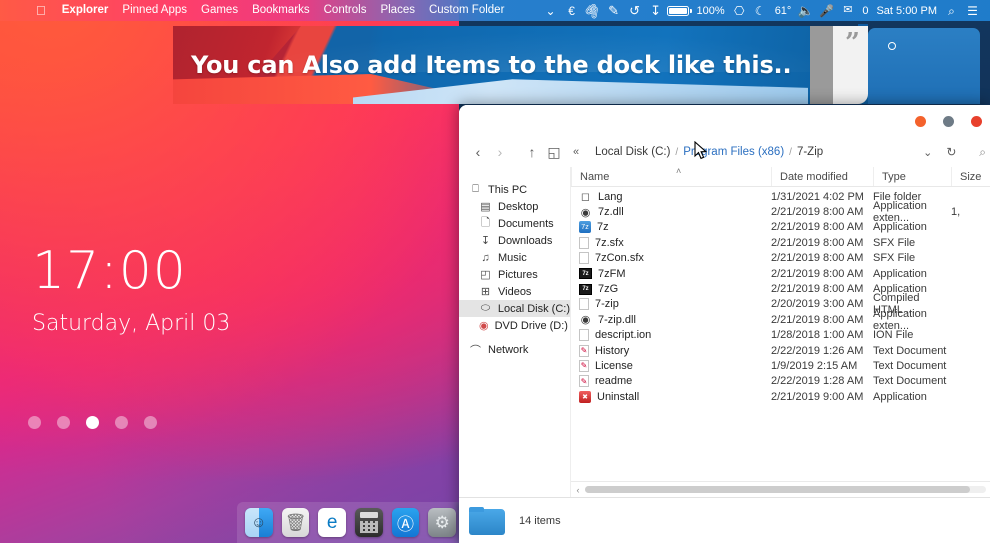  What do you see at coordinates (532, 152) in the screenshot?
I see `up-button: ↑` at bounding box center [532, 152].